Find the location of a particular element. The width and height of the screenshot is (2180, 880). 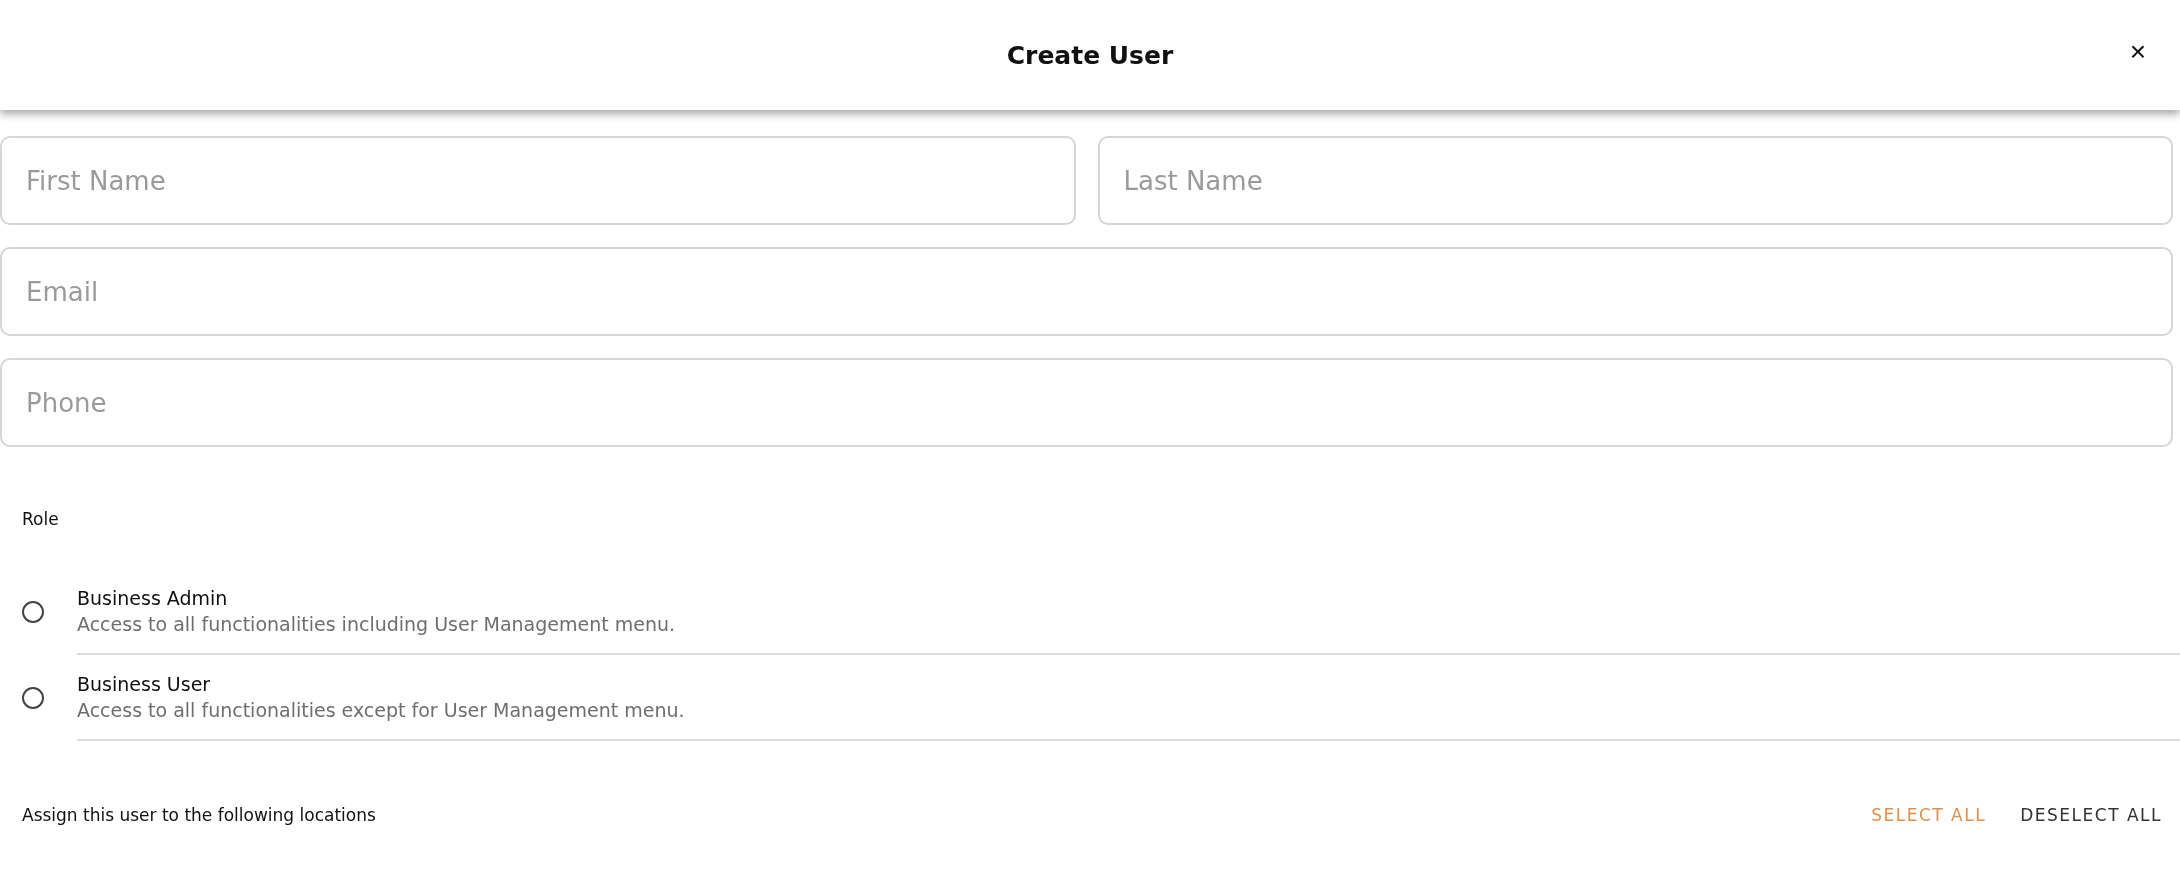

input-field: First Name is located at coordinates (538, 180).